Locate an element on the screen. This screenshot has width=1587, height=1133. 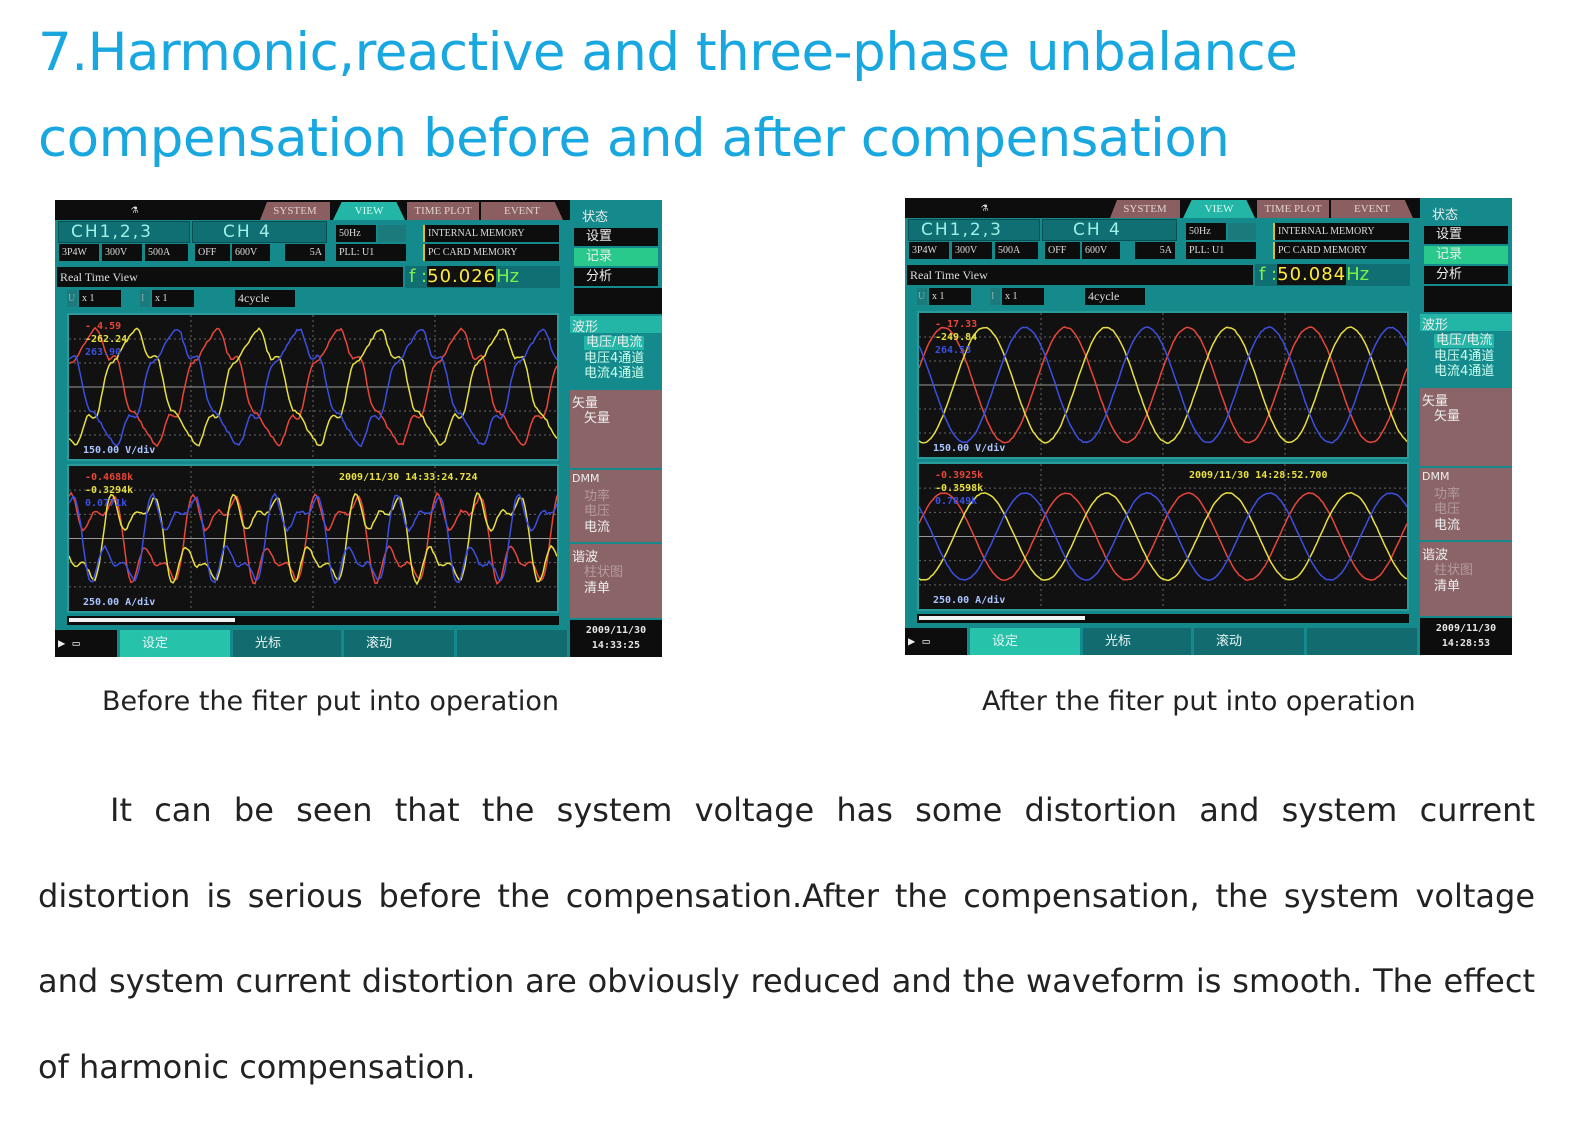
status-label: 状态 is located at coordinates (1445, 213).